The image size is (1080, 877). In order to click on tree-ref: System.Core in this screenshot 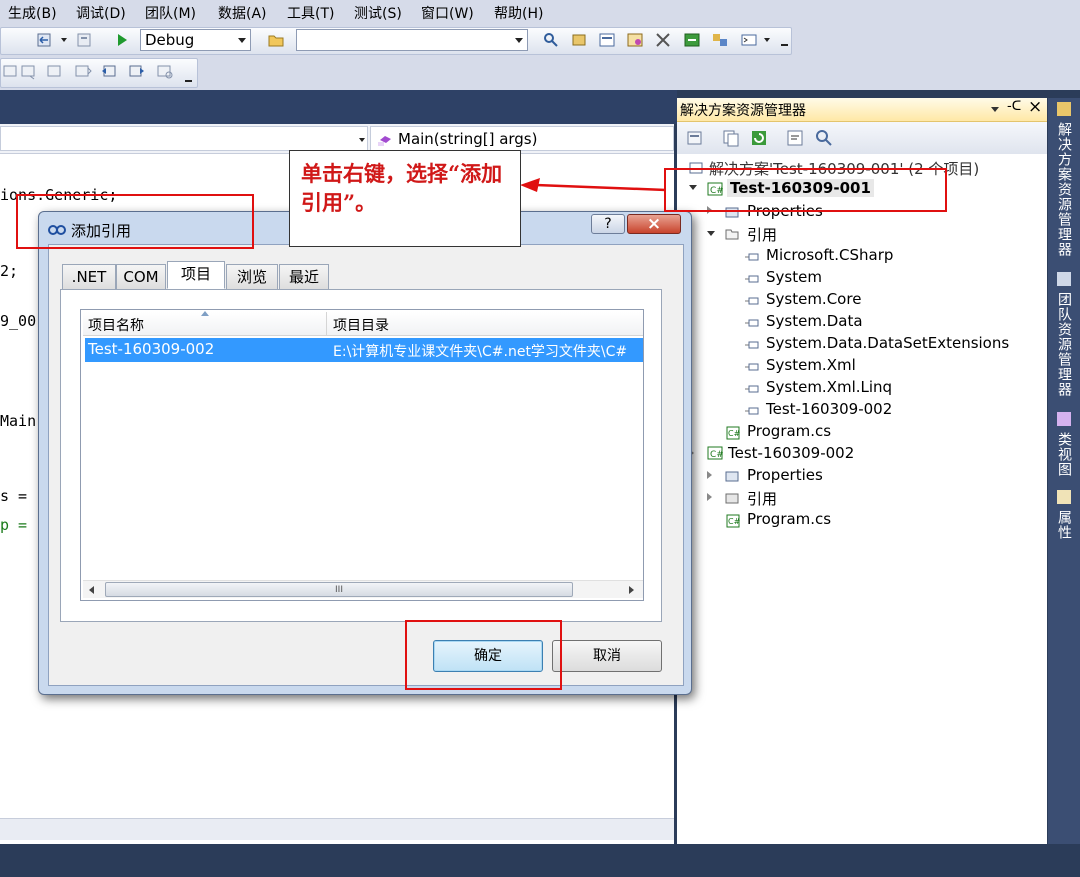, I will do `click(813, 299)`.